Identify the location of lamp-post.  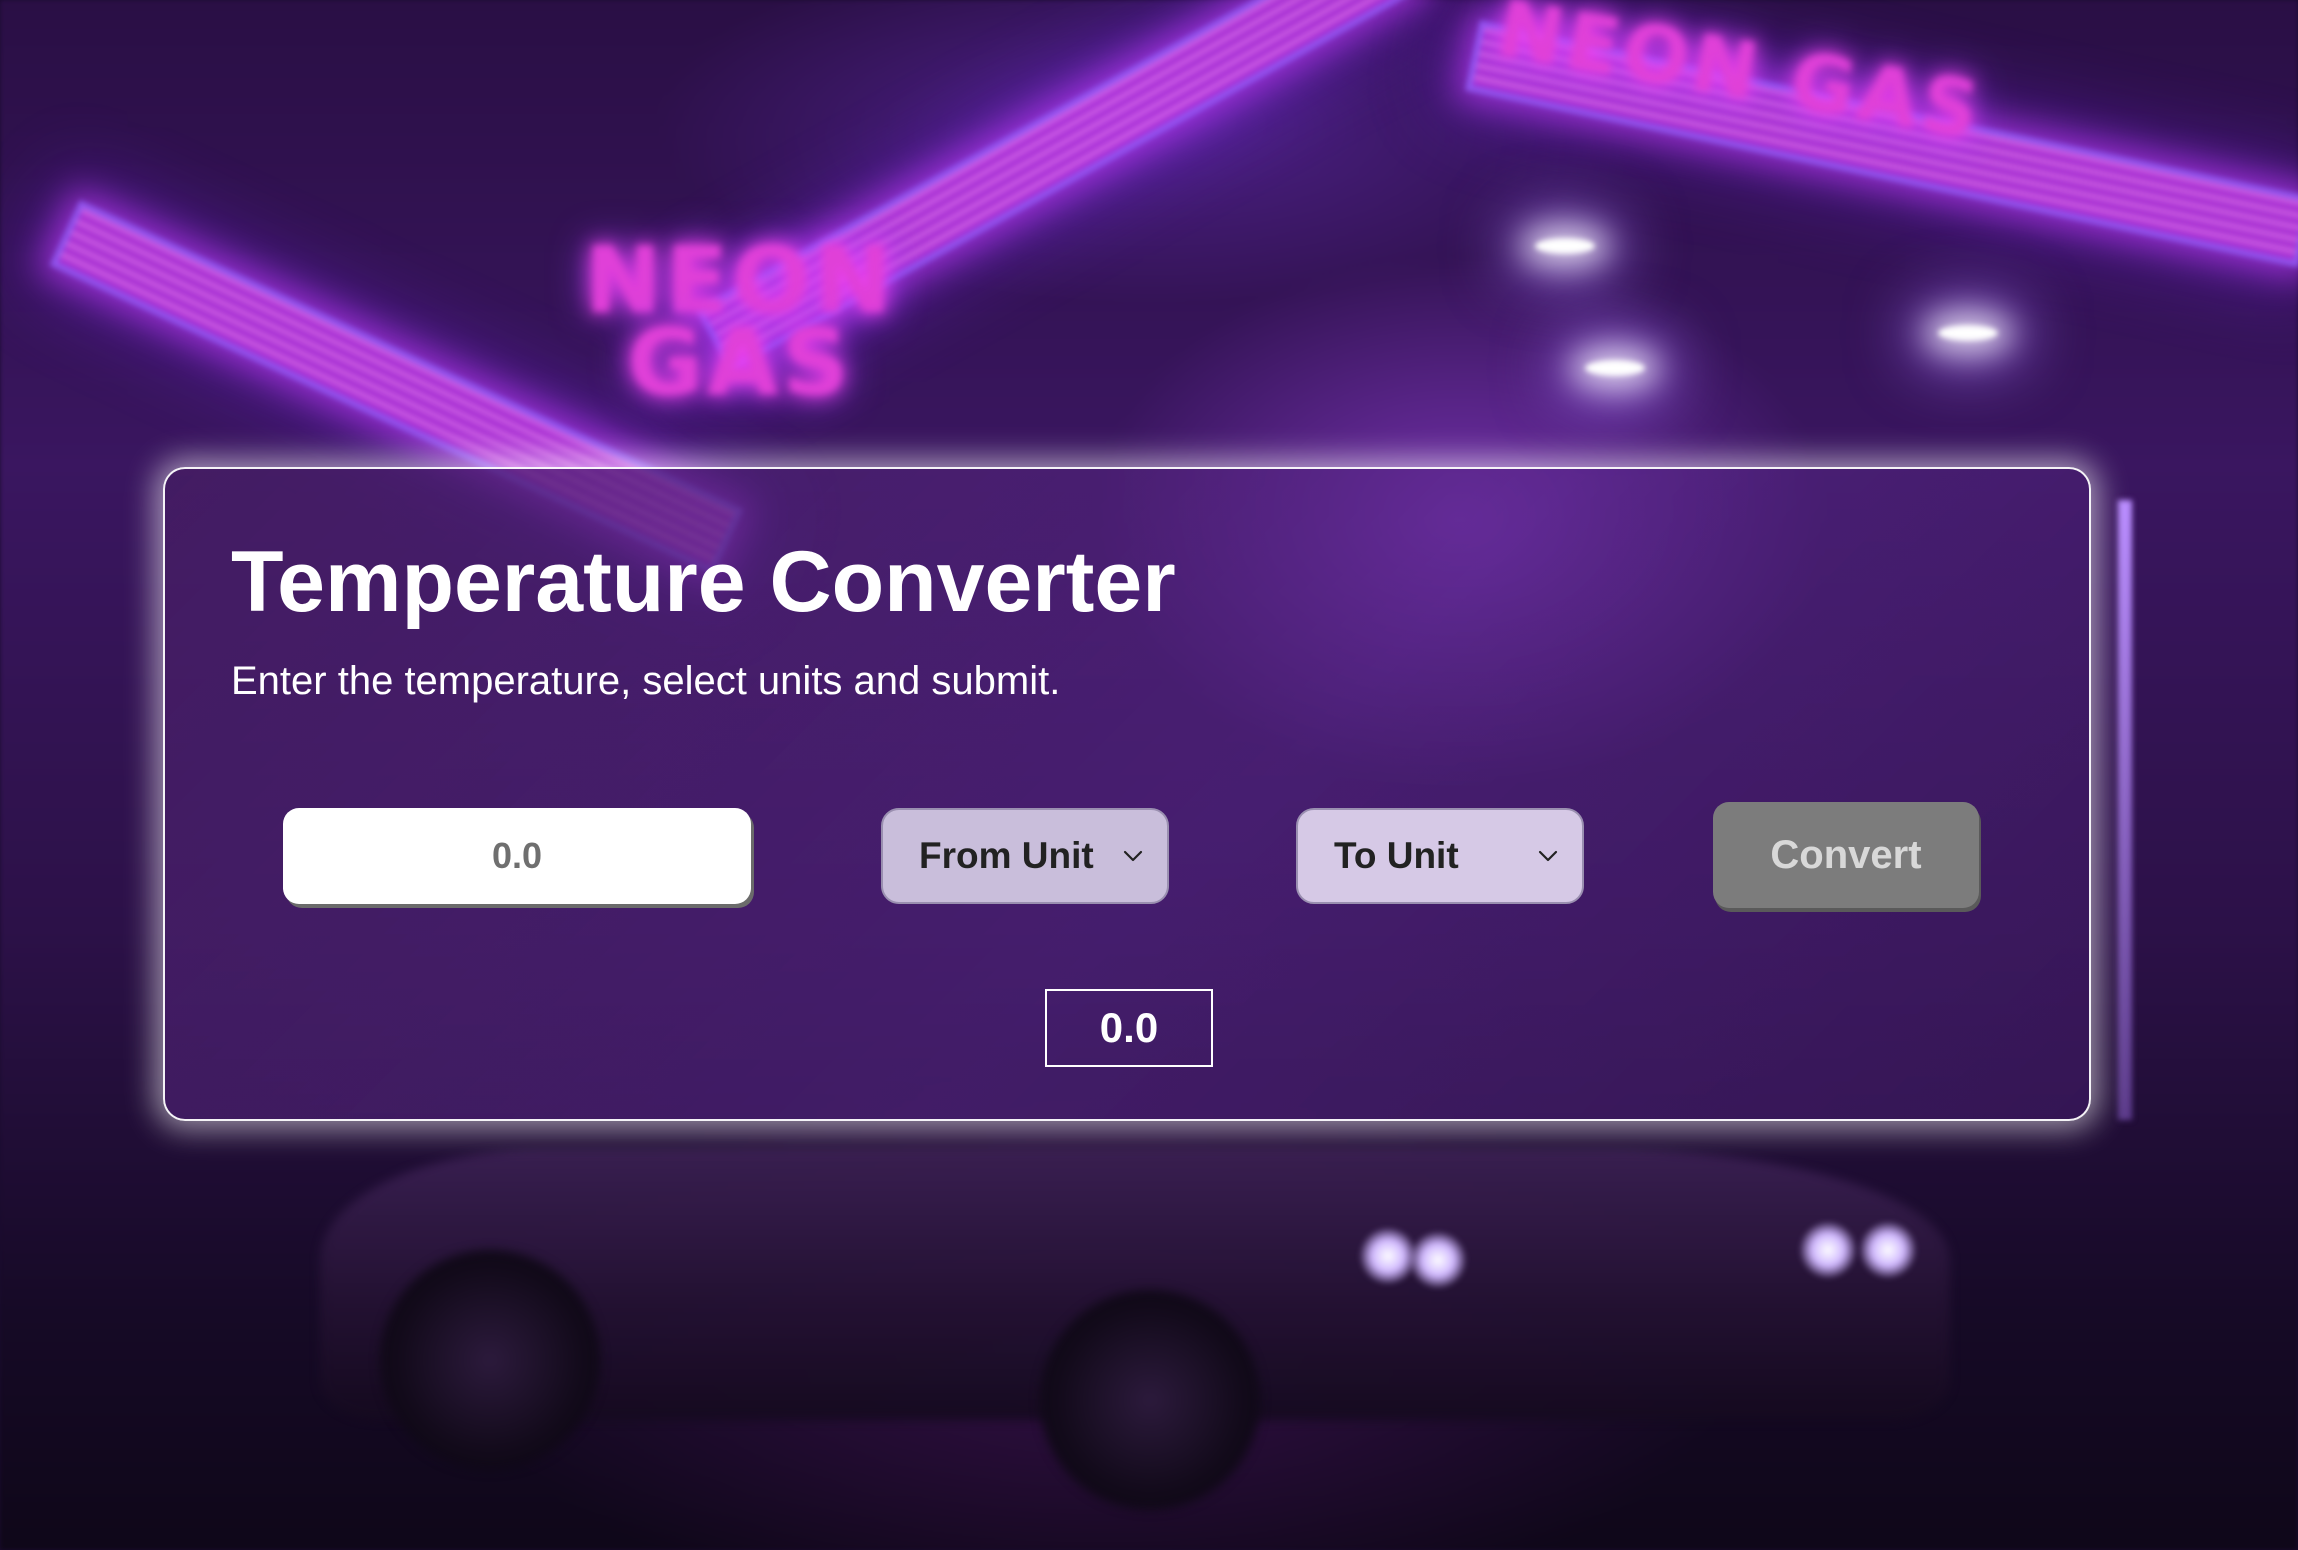
(2125, 810).